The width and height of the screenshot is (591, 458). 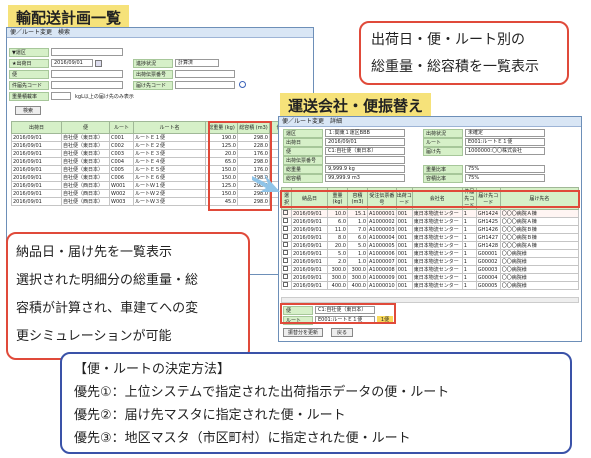 I want to click on info-value: C1:自社便（東日本）, so click(x=365, y=151).